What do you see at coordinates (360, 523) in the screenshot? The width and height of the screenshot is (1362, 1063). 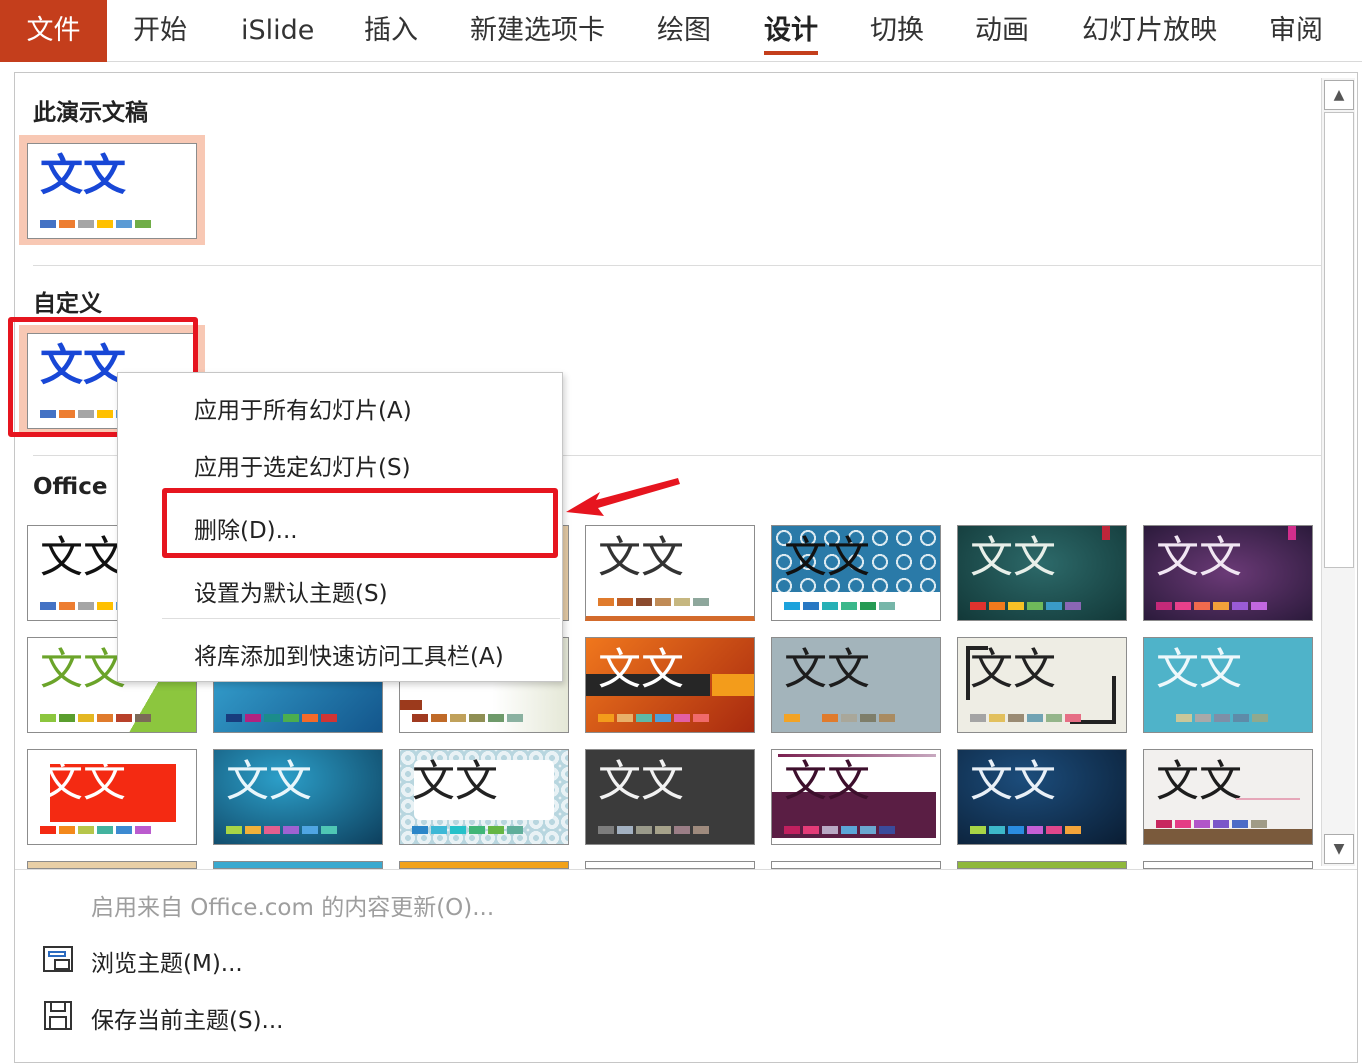 I see `highlight-box-delete` at bounding box center [360, 523].